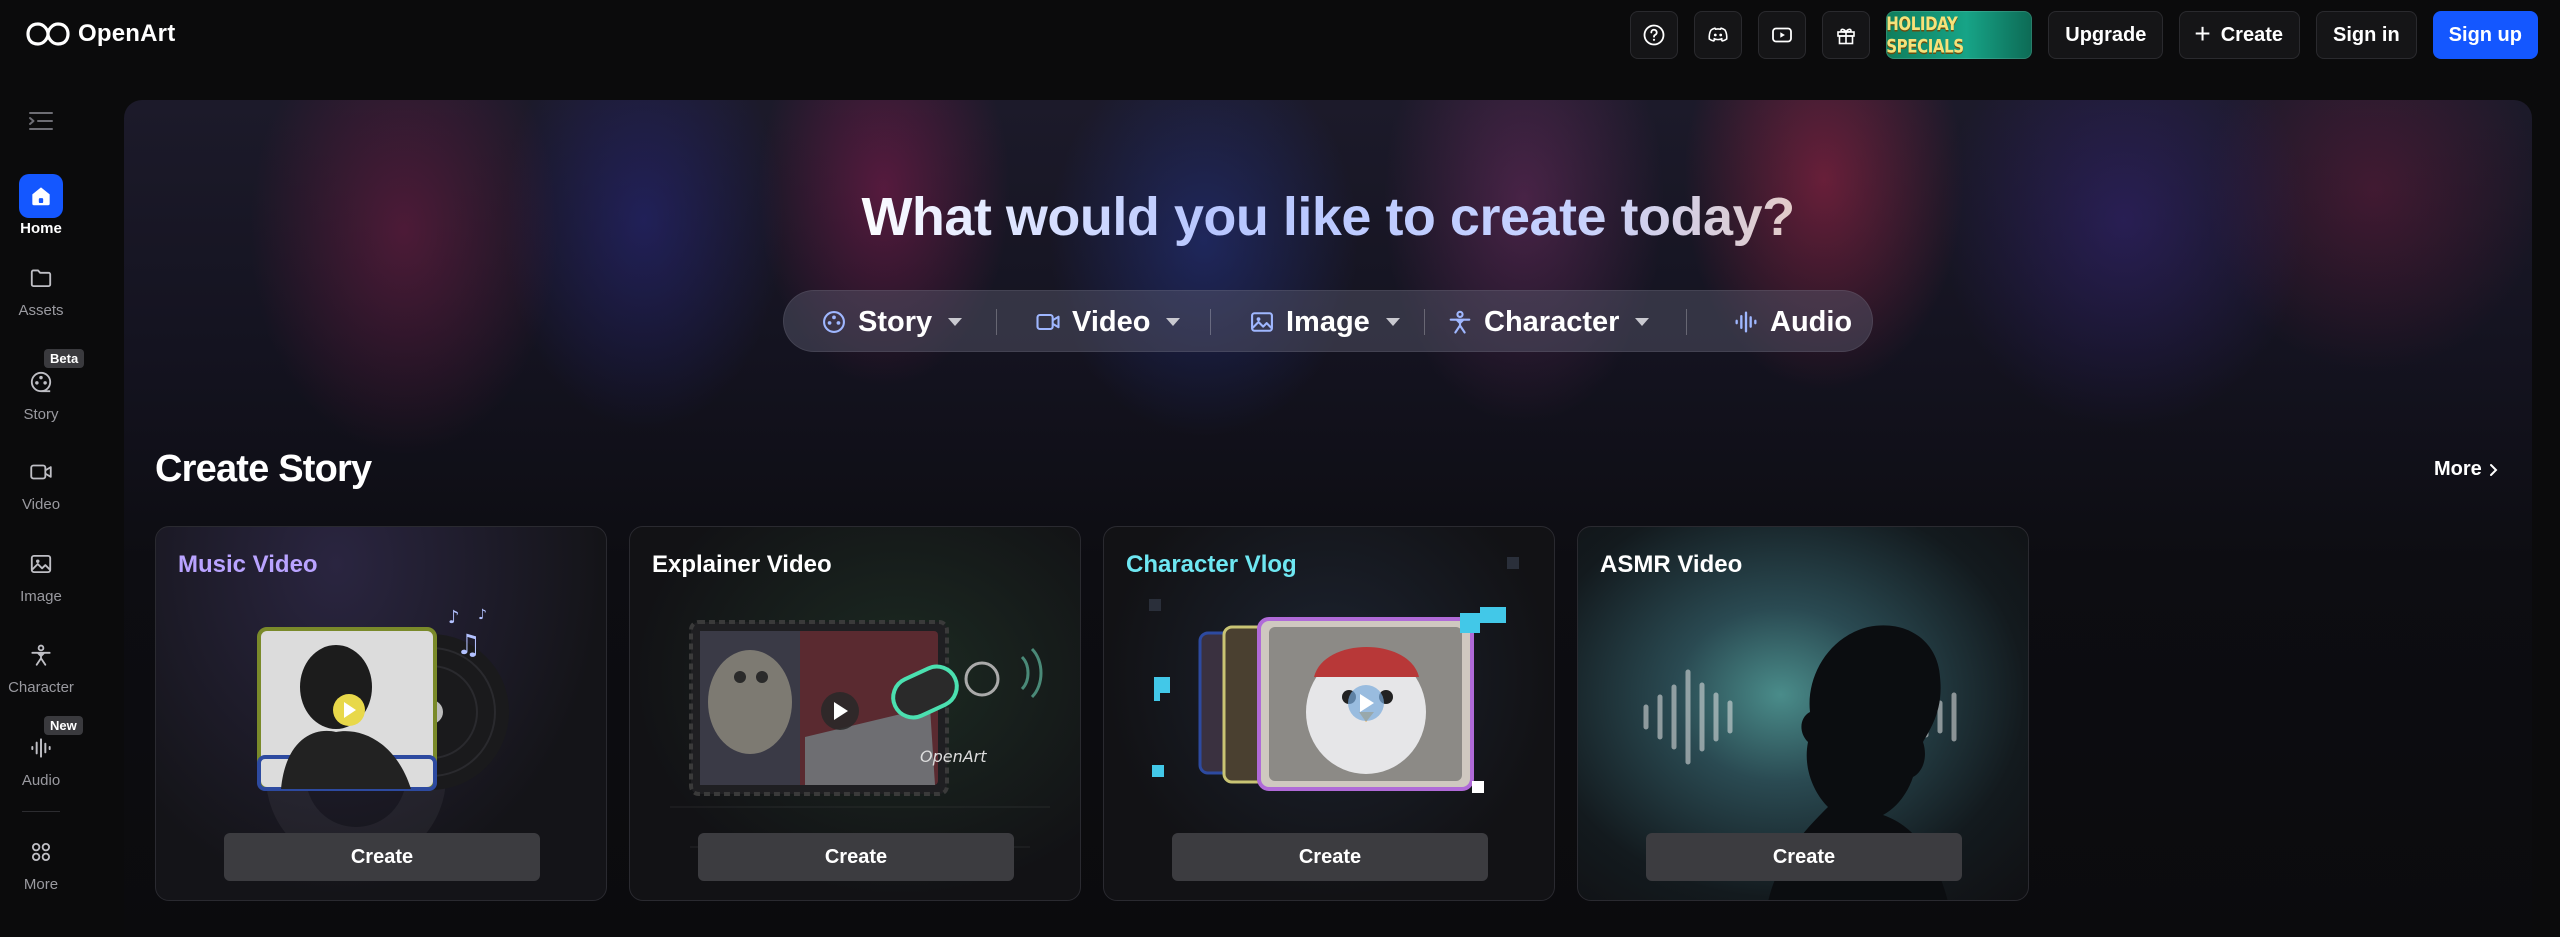 The image size is (2560, 937). Describe the element at coordinates (41, 196) in the screenshot. I see `home-icon` at that location.